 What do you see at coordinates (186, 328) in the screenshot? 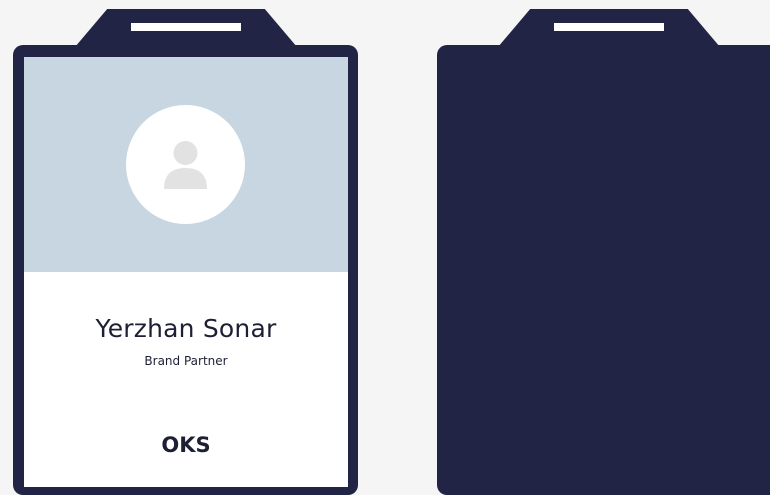
I see `holder-name: Yerzhan Sonar` at bounding box center [186, 328].